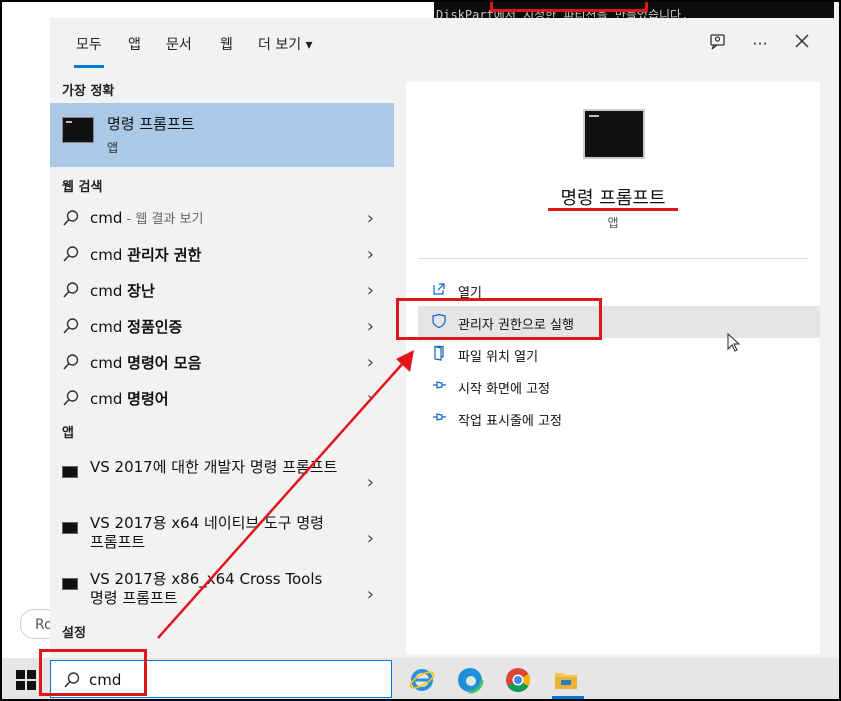 Image resolution: width=841 pixels, height=701 pixels. Describe the element at coordinates (226, 44) in the screenshot. I see `tab-web: 웹` at that location.